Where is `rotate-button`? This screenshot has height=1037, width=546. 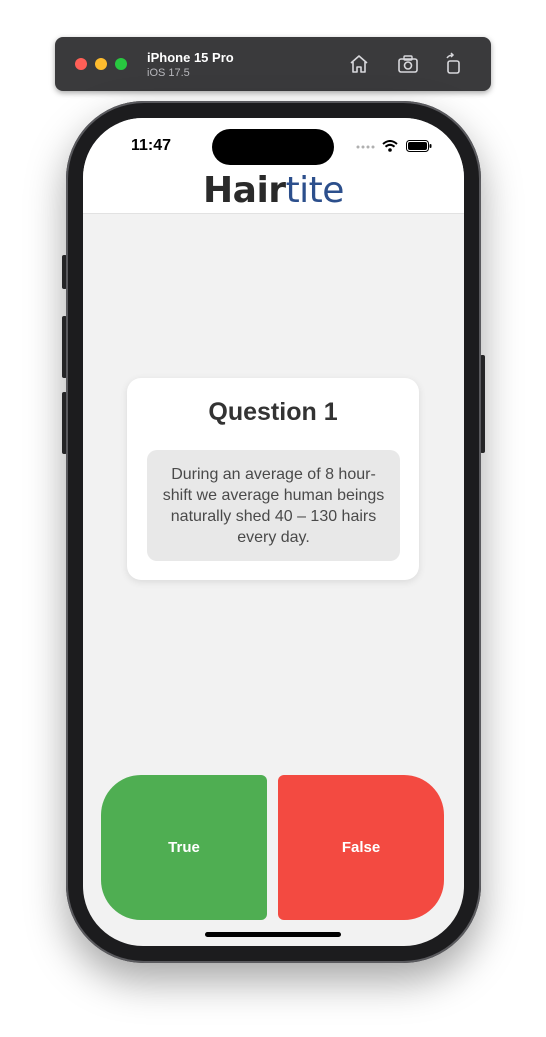
rotate-button is located at coordinates (453, 64).